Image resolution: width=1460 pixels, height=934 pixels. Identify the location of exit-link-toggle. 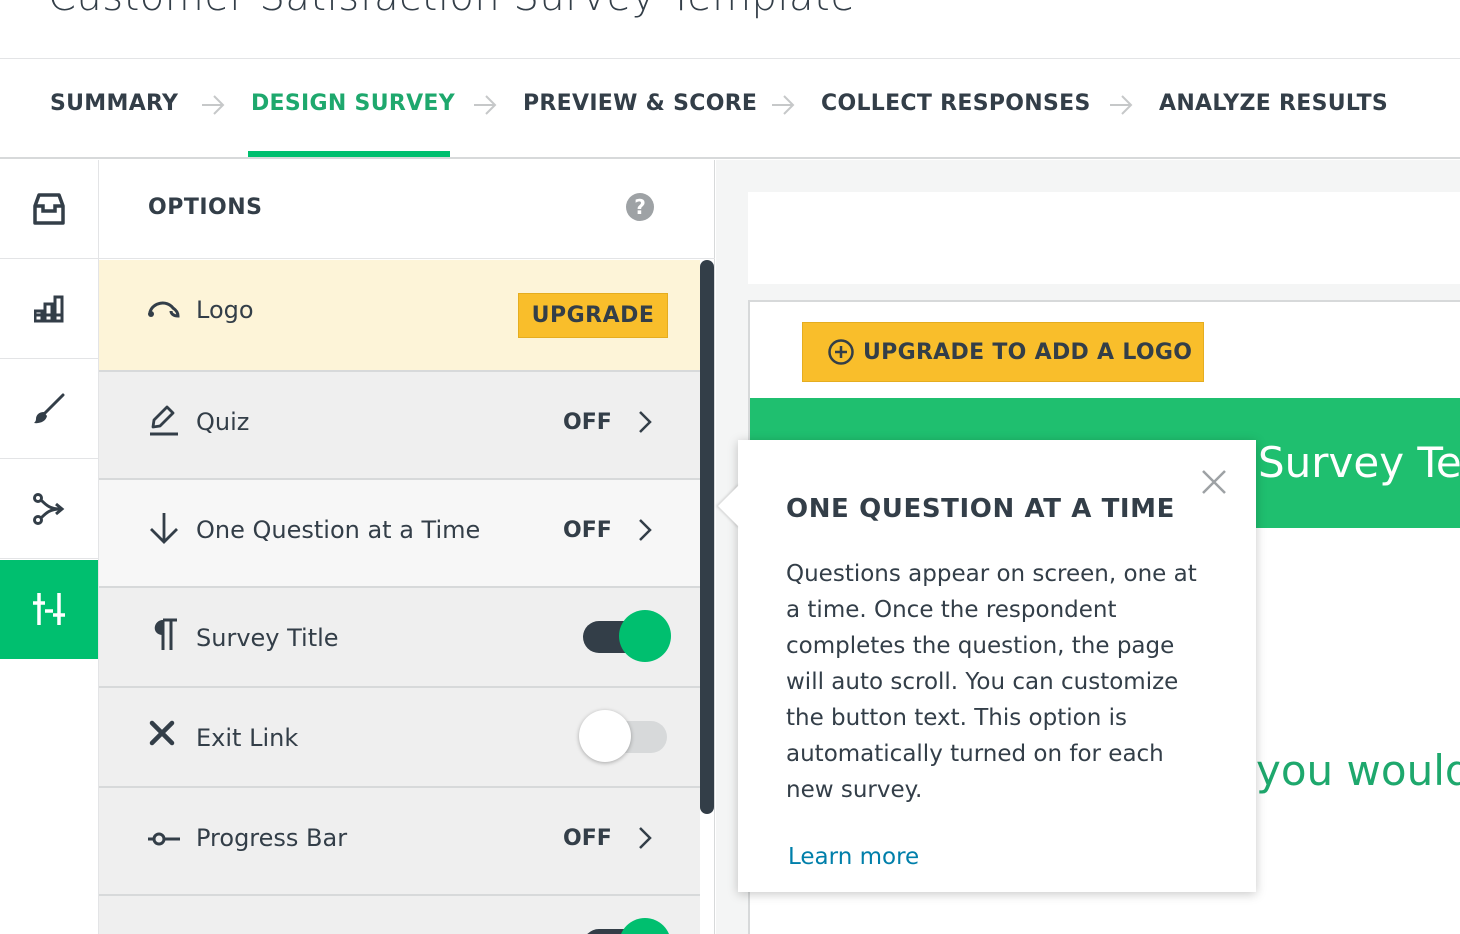
(625, 737).